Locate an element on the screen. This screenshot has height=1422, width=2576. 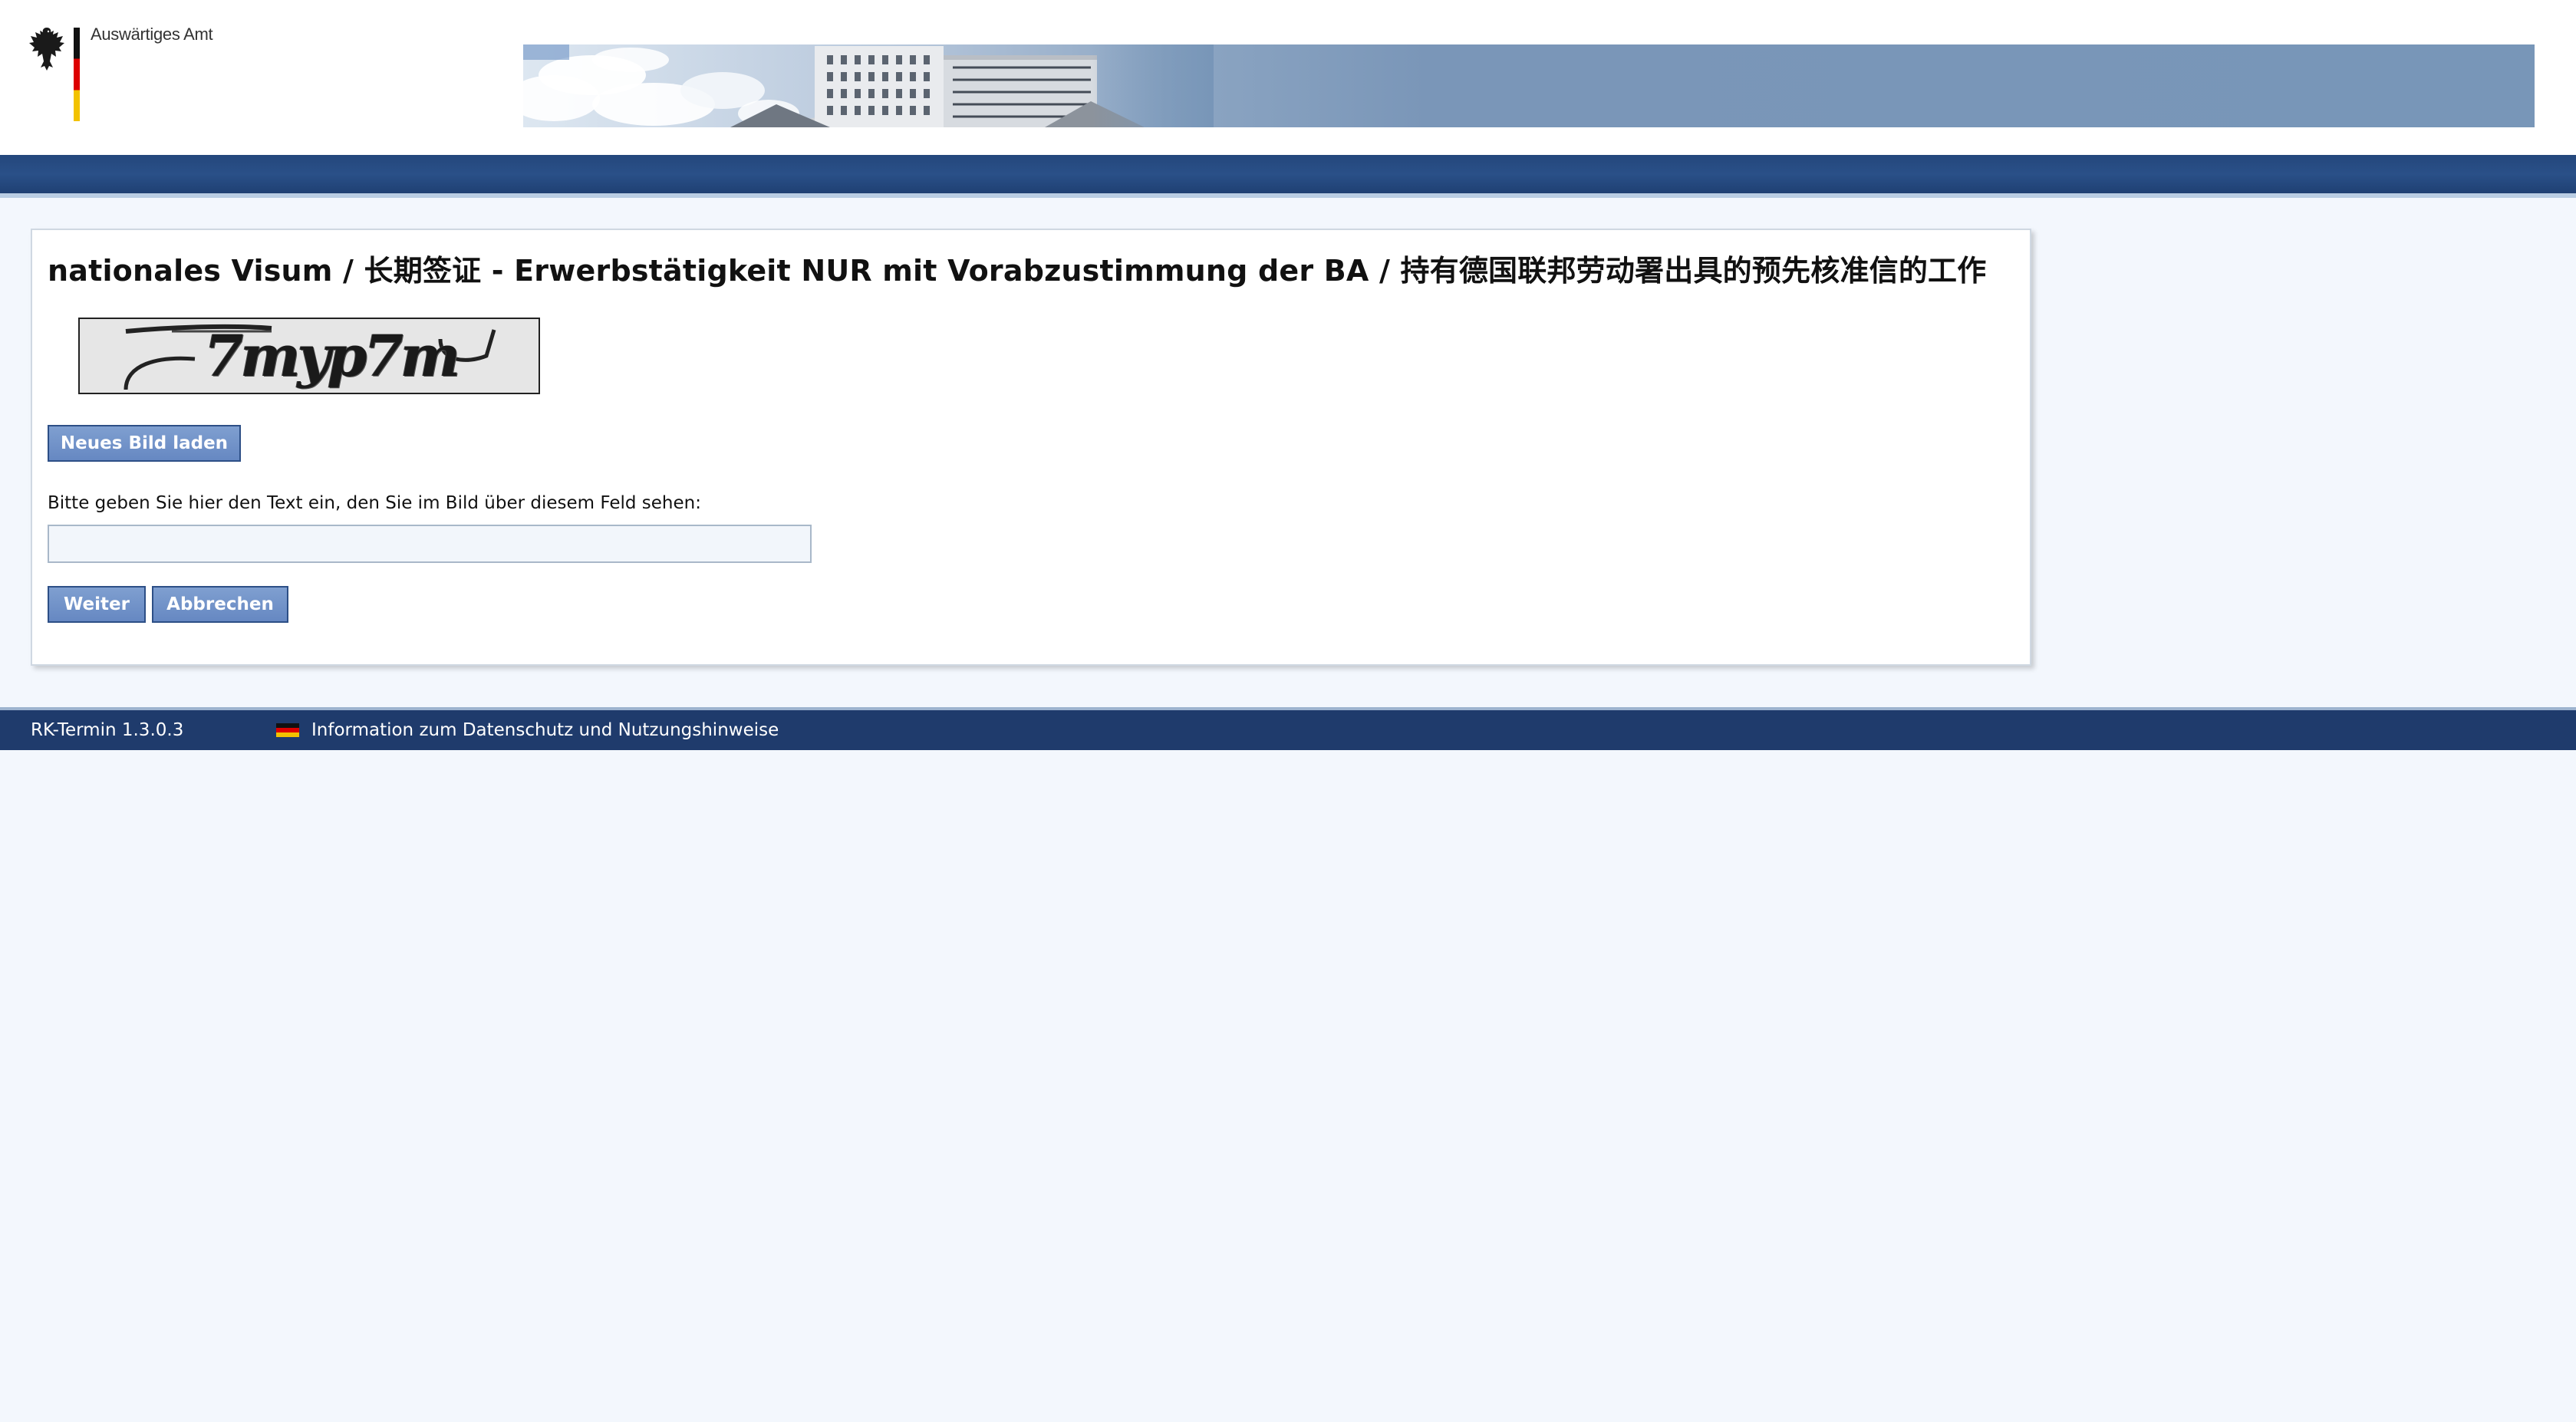
building-banner-image is located at coordinates (868, 85).